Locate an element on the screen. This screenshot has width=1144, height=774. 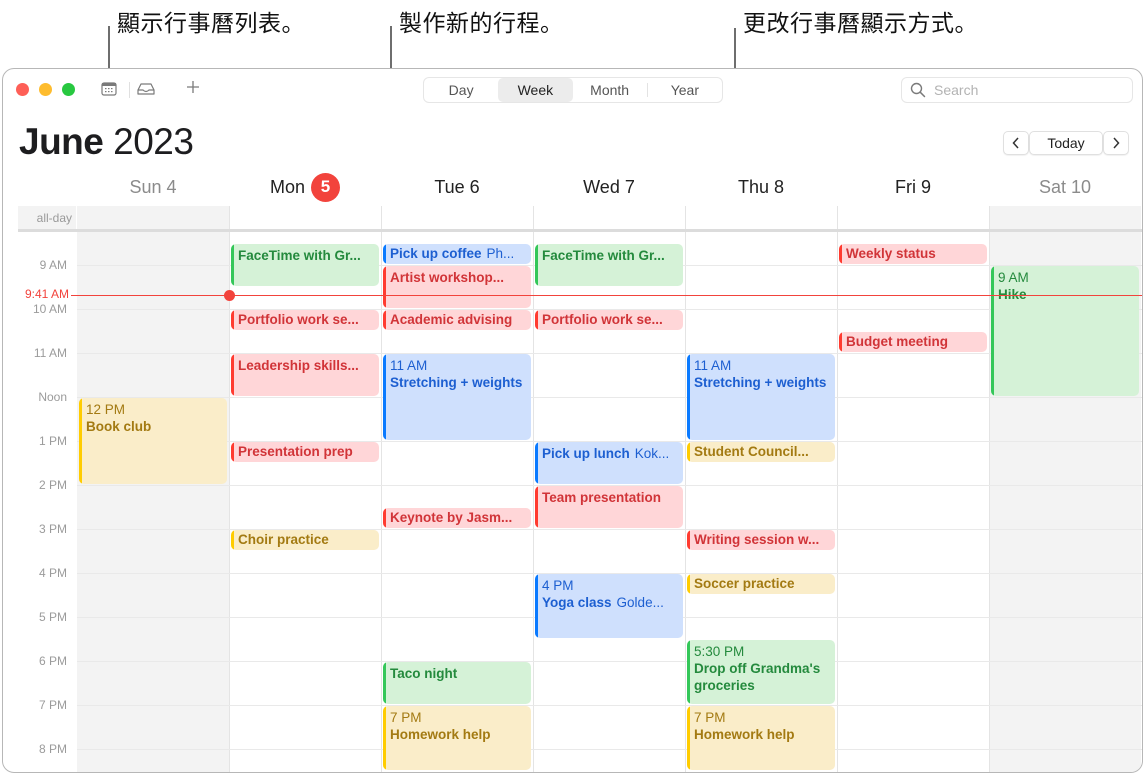
calendar-event: Weekly status is located at coordinates (913, 254).